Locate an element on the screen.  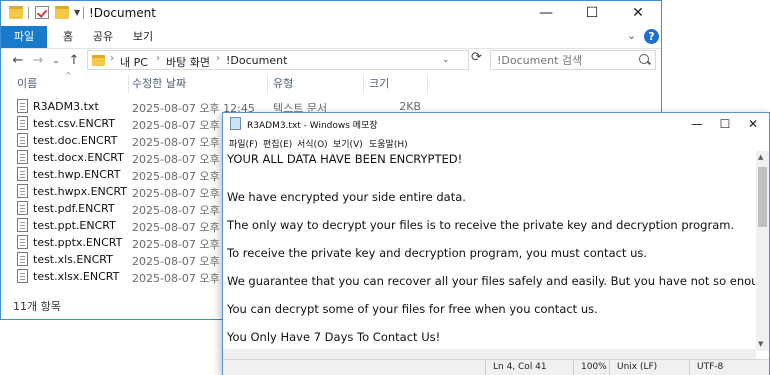
file-name: test.pptx.ENCRT is located at coordinates (78, 242).